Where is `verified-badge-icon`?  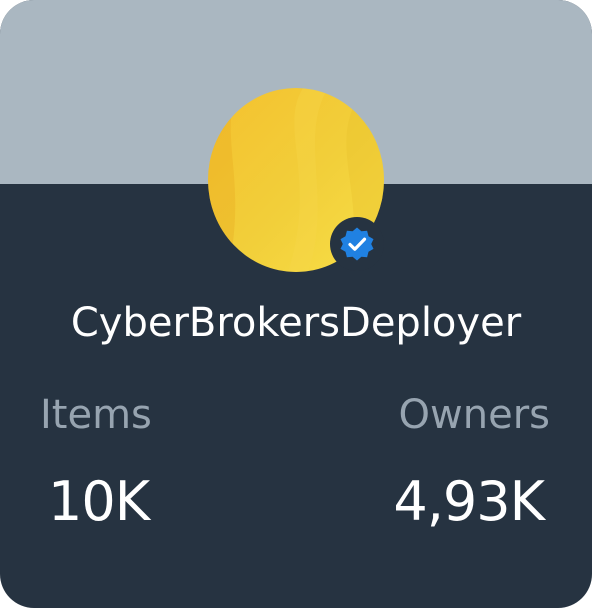
verified-badge-icon is located at coordinates (357, 244).